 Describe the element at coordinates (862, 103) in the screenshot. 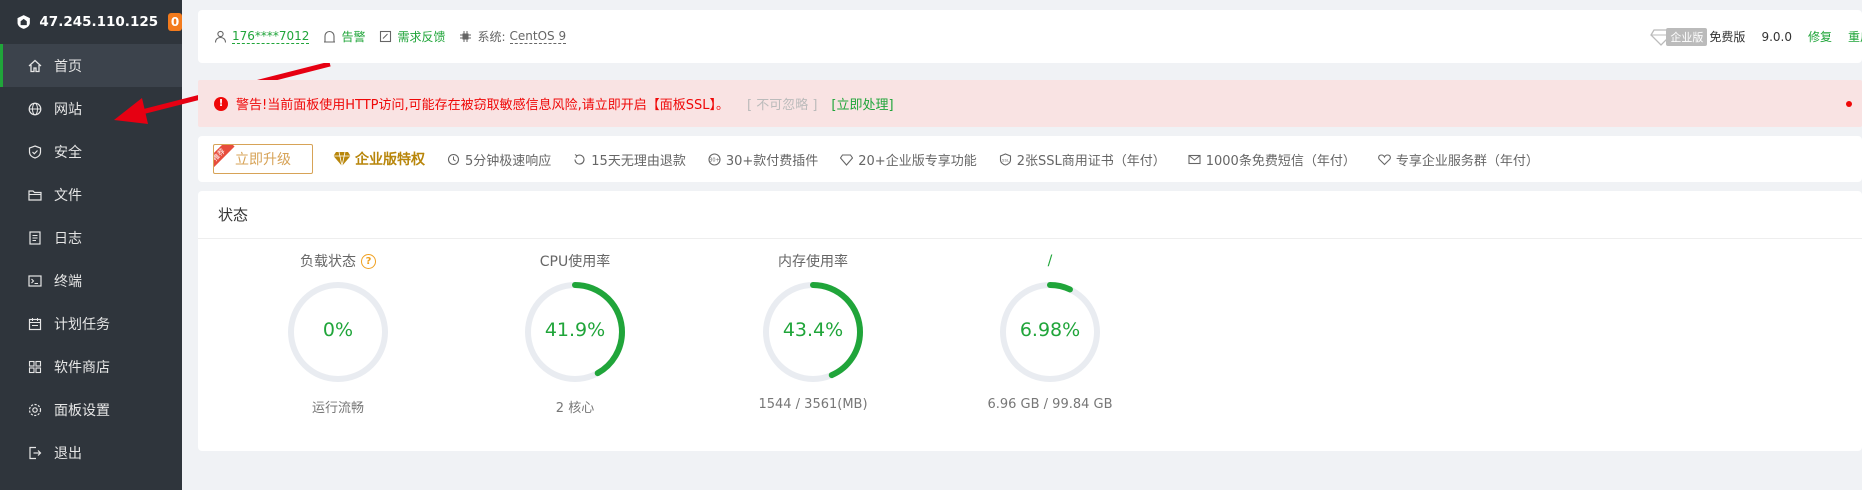

I see `alert-action-link: [立即处理]` at that location.